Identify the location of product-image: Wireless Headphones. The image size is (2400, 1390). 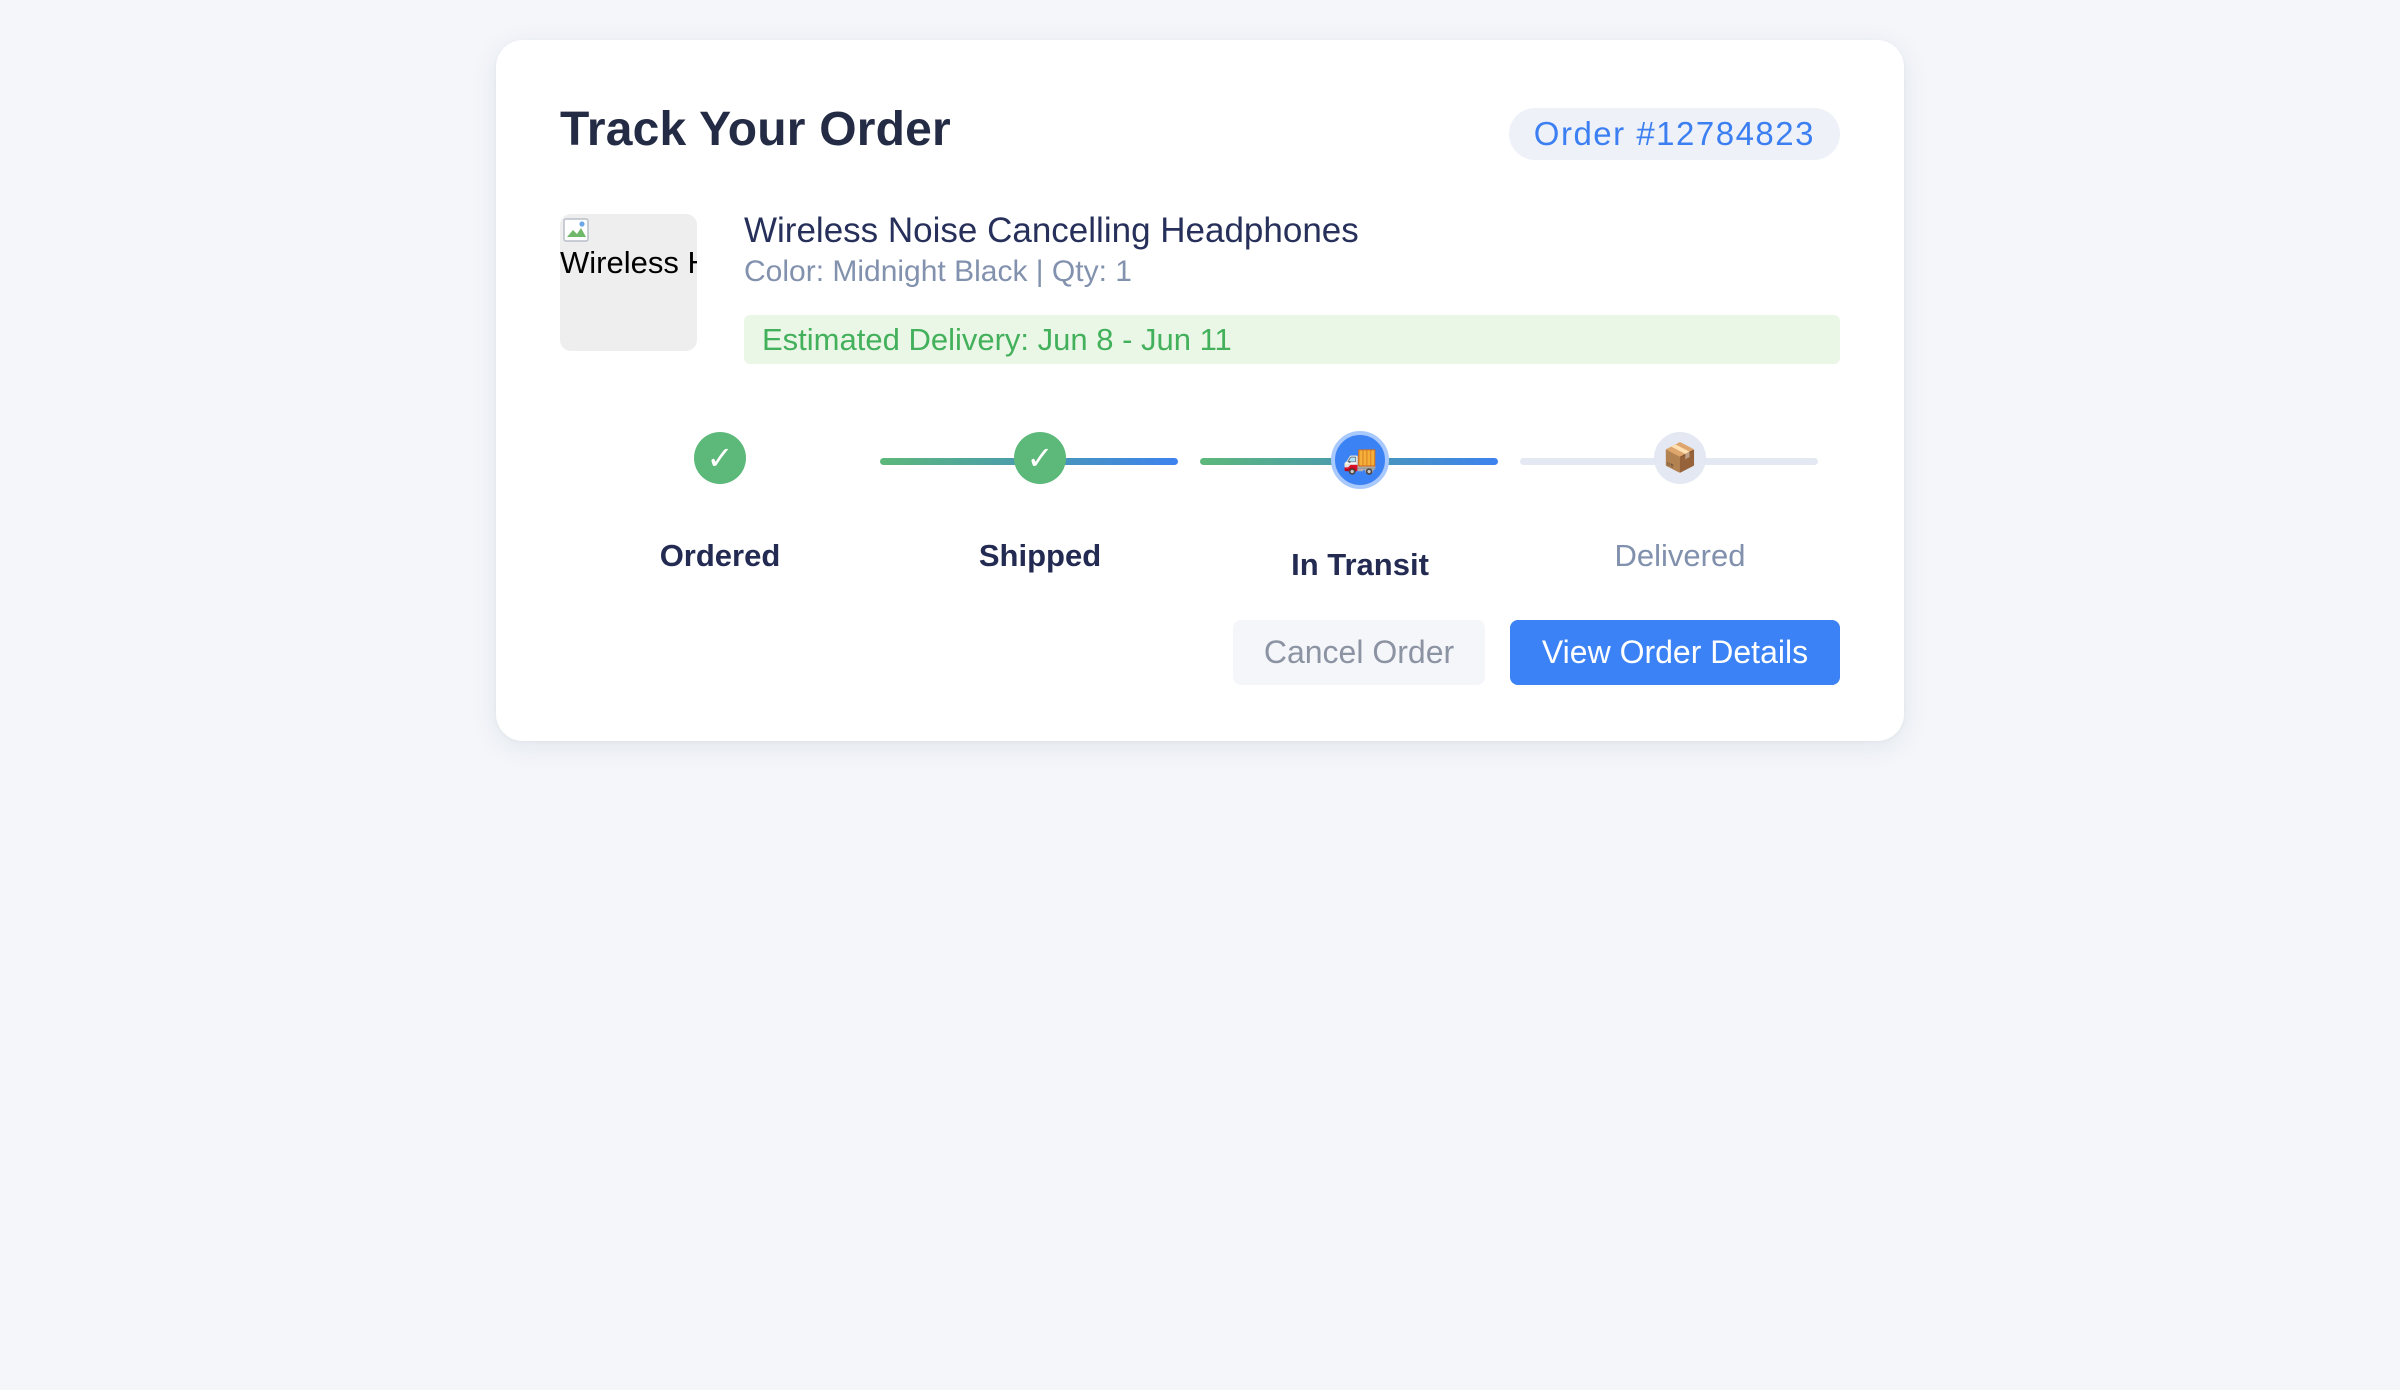
(628, 282).